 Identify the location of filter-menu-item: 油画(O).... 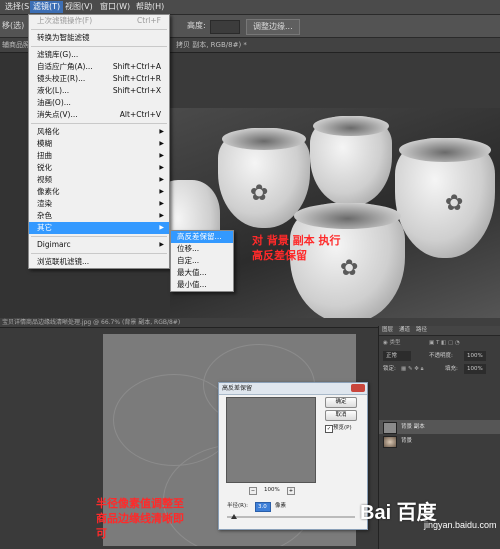
(99, 103).